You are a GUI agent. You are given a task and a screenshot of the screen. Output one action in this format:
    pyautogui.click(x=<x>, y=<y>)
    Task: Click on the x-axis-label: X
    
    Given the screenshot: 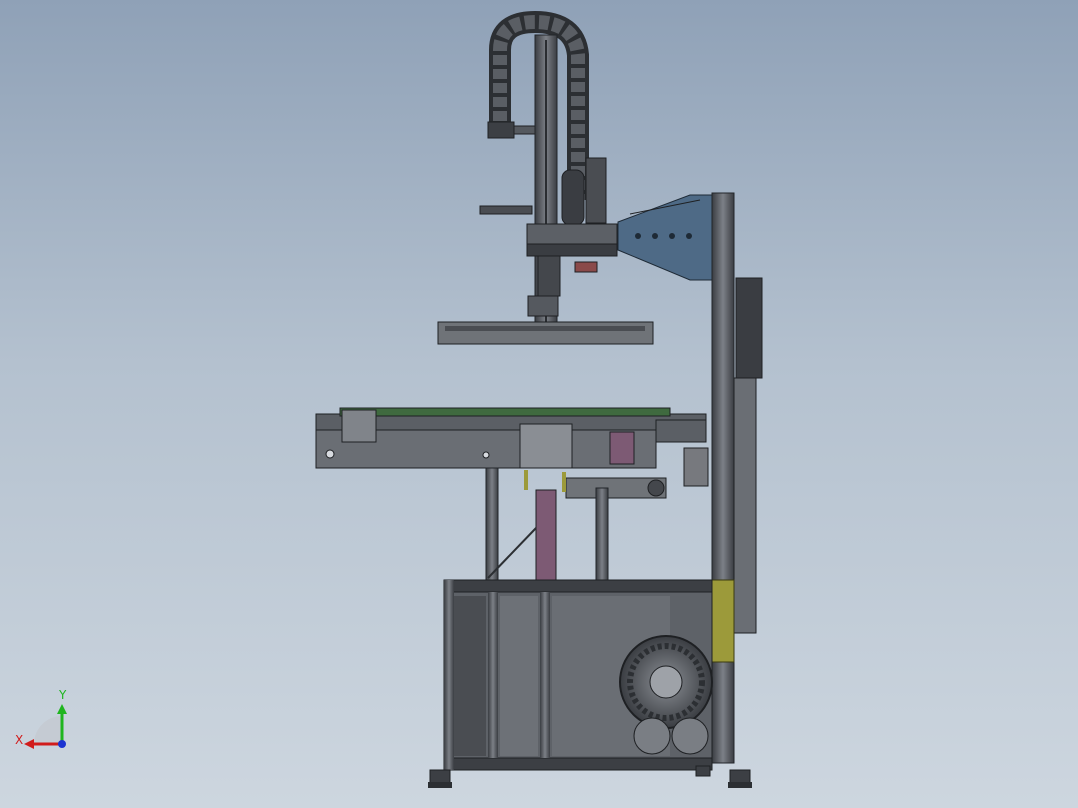 What is the action you would take?
    pyautogui.click(x=19, y=740)
    